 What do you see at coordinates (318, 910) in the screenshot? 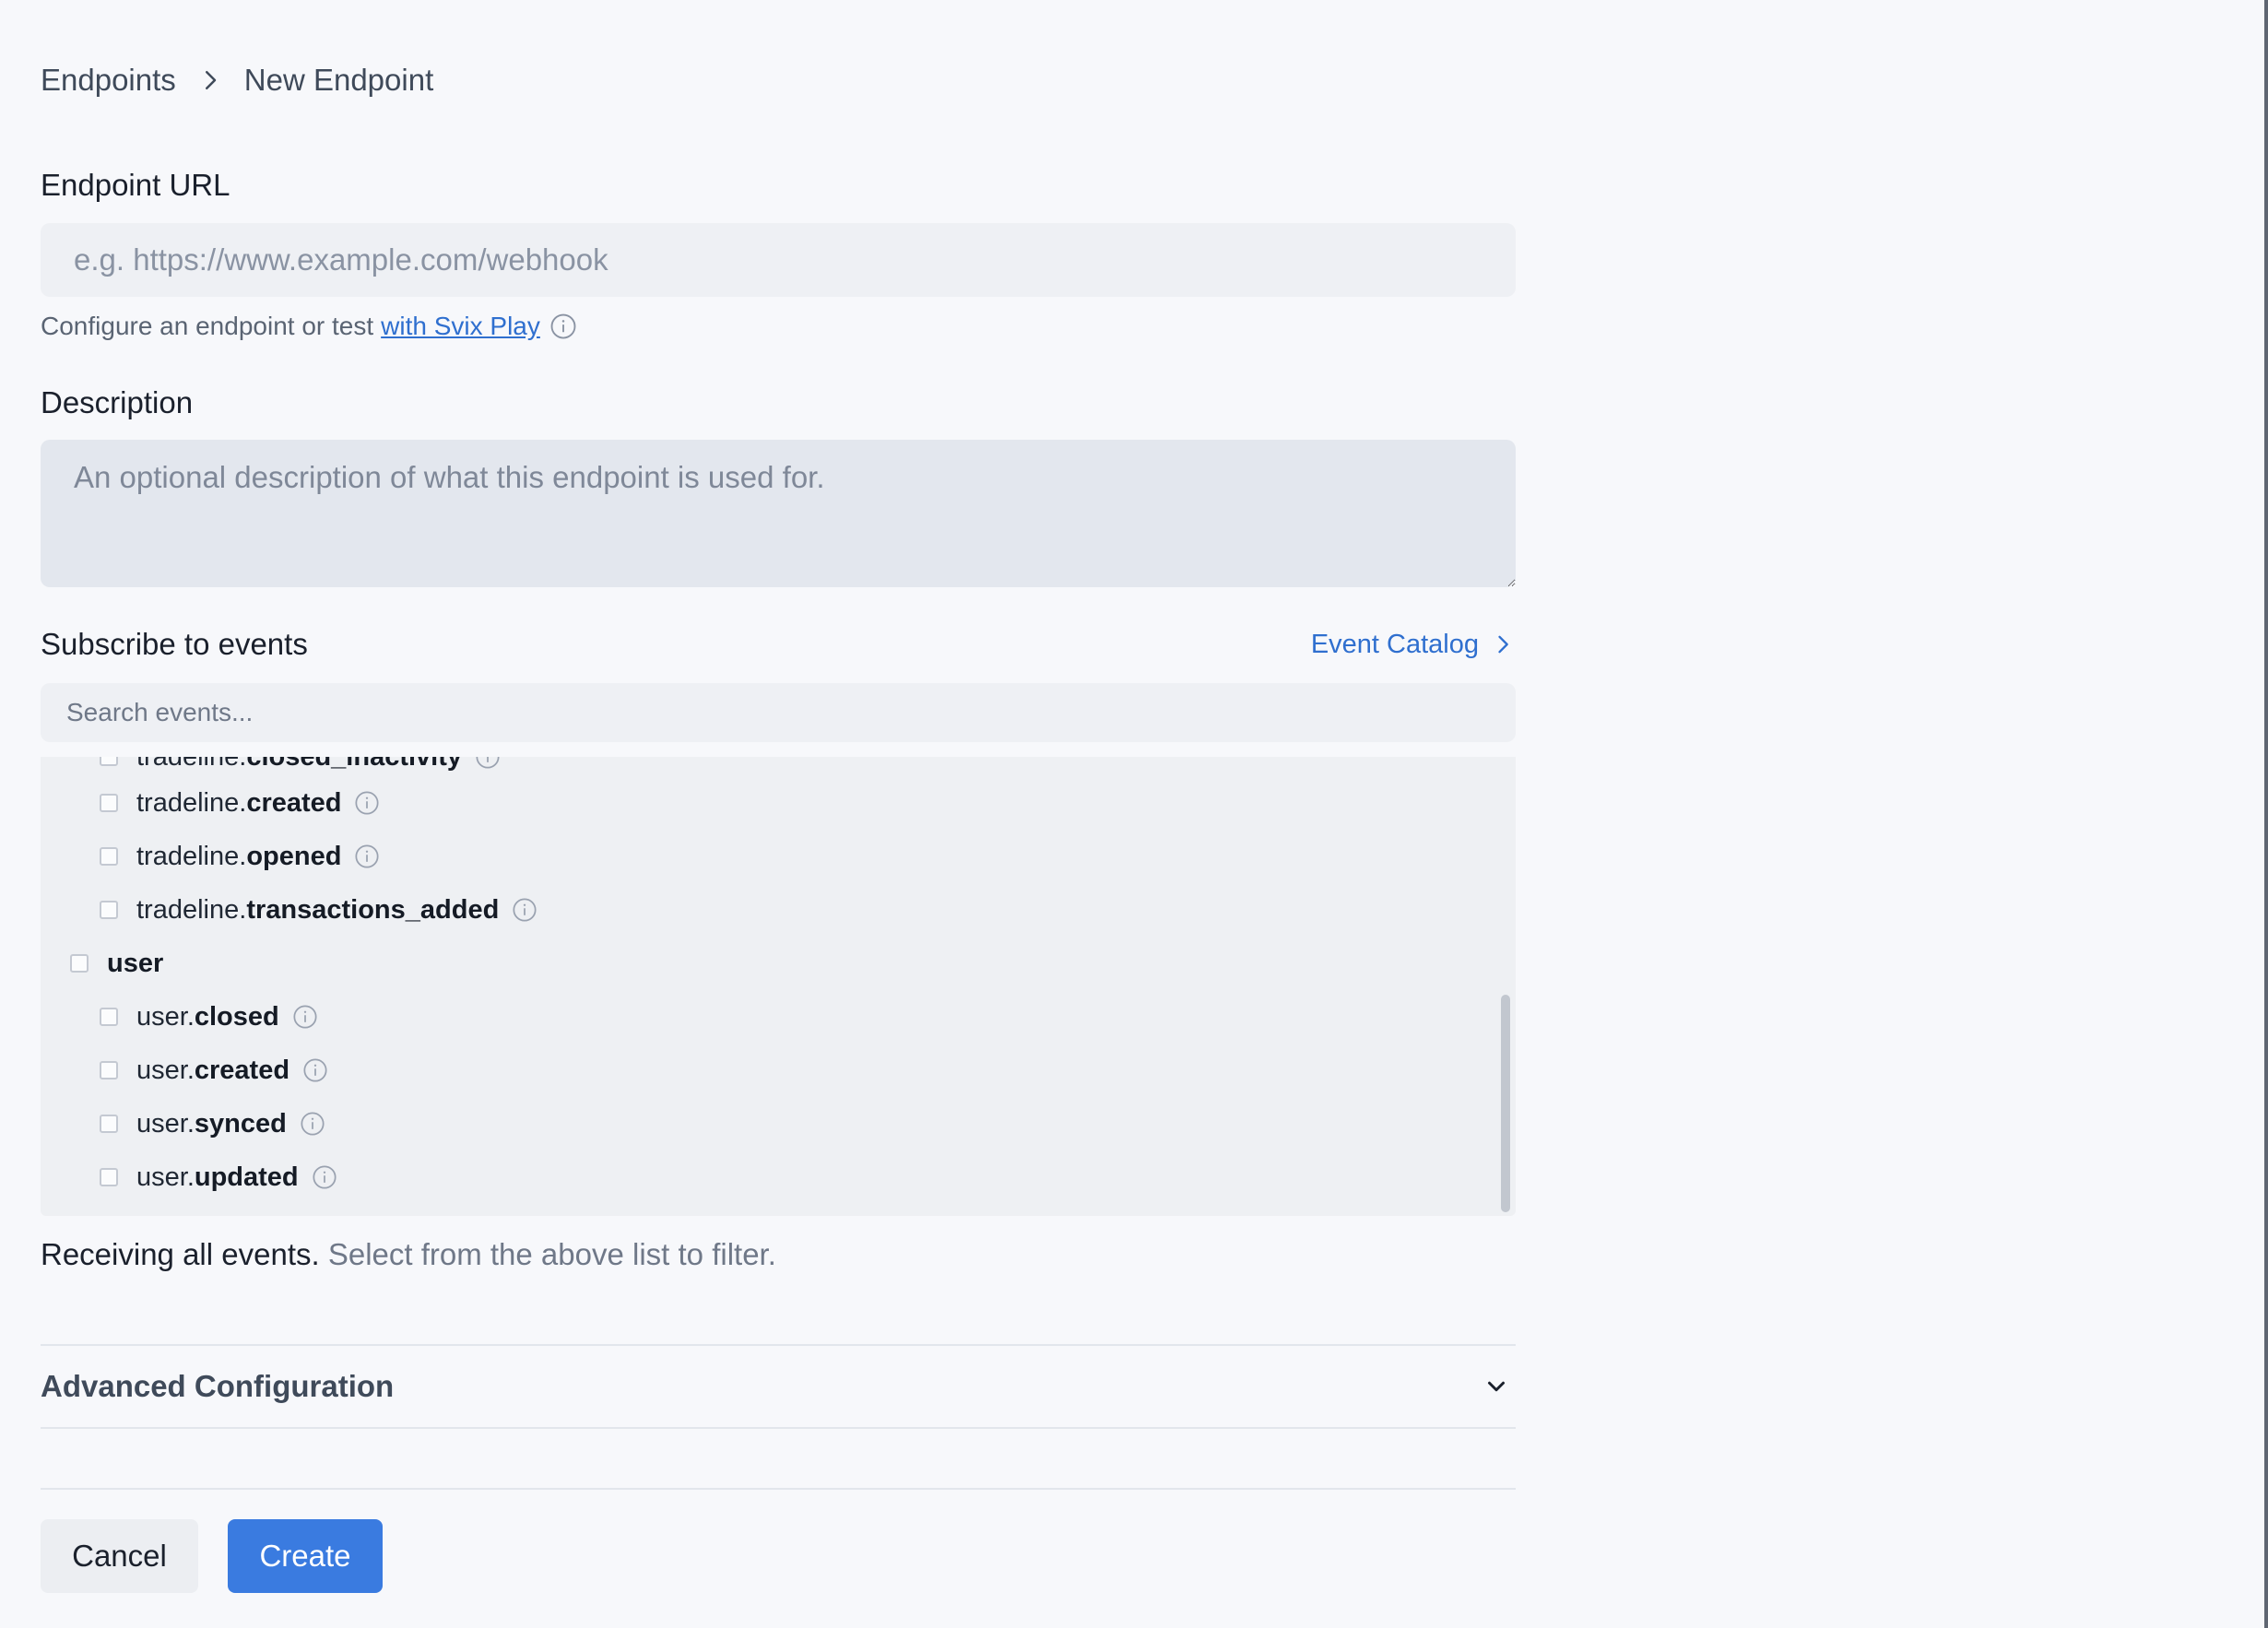
I see `event-item-tradeline-transactions-added: tradeline.transactions_added` at bounding box center [318, 910].